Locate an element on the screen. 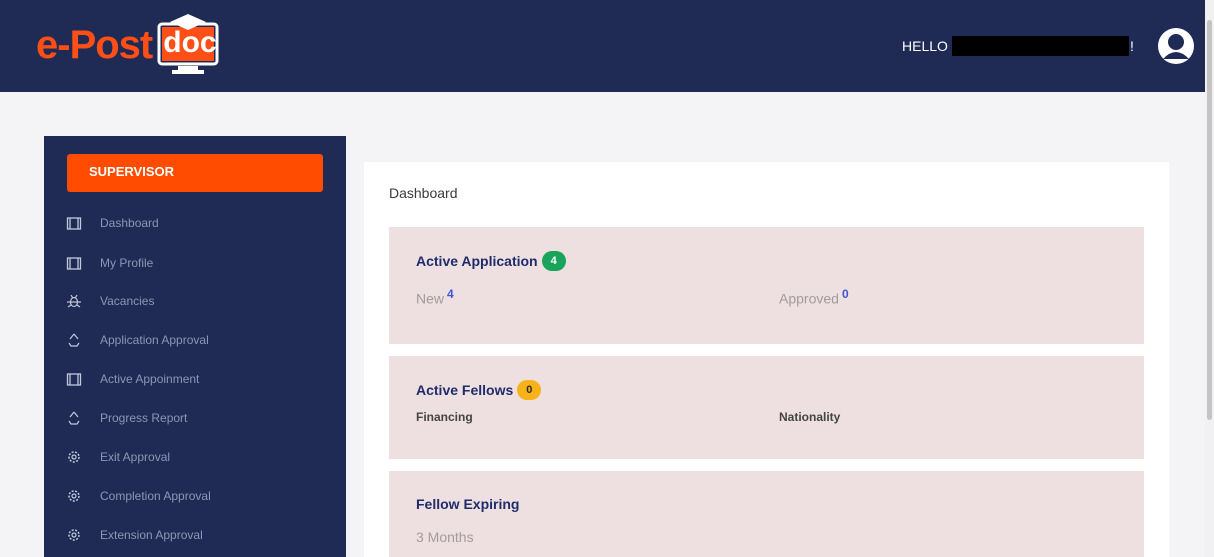 The image size is (1214, 557). greeting-suffix: ! is located at coordinates (1132, 46).